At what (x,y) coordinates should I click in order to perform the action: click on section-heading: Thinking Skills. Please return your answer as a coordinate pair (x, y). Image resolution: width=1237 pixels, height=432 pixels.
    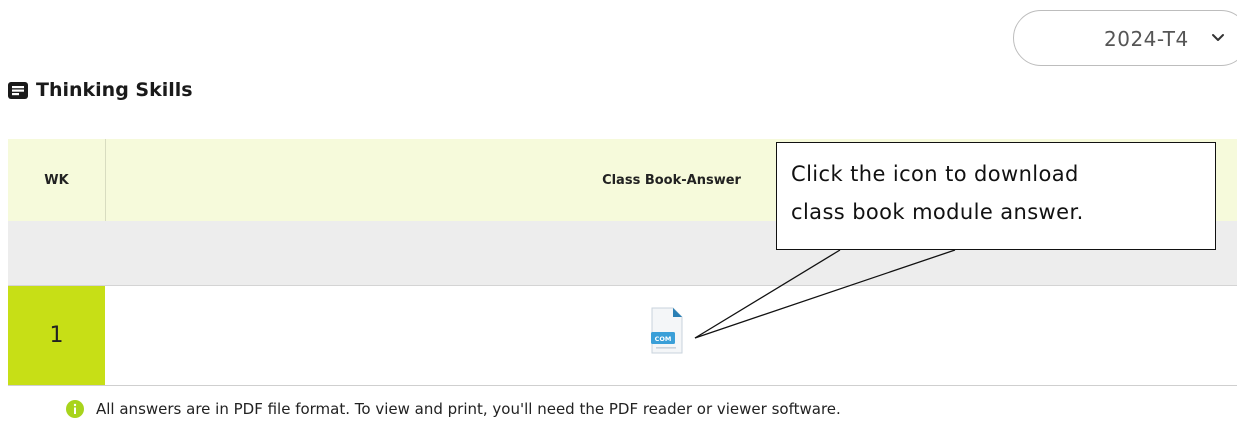
    Looking at the image, I should click on (100, 90).